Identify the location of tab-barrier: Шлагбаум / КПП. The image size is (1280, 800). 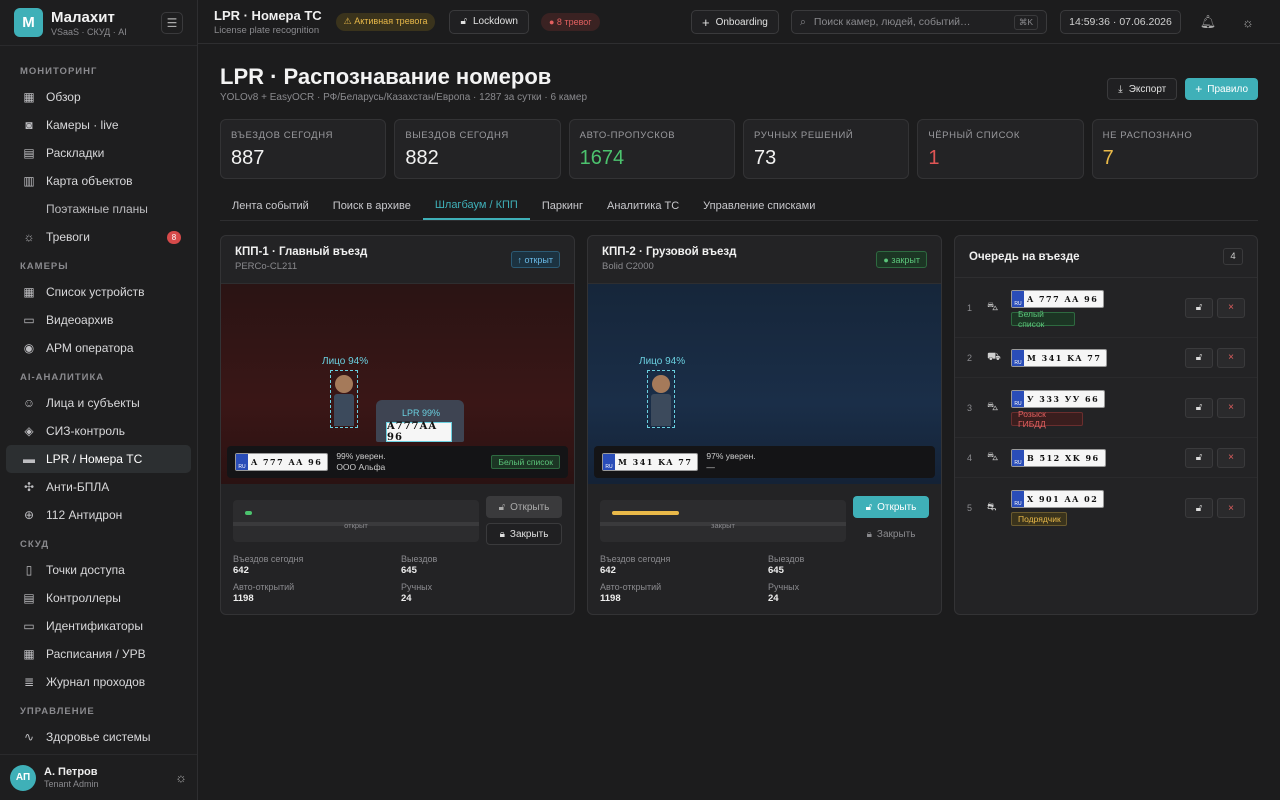
(476, 205).